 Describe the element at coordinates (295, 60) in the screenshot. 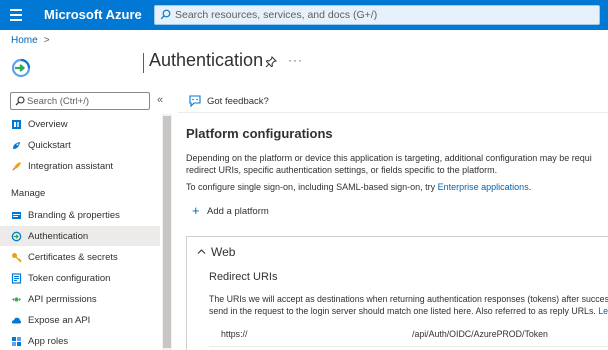

I see `more-options-icon: ···` at that location.